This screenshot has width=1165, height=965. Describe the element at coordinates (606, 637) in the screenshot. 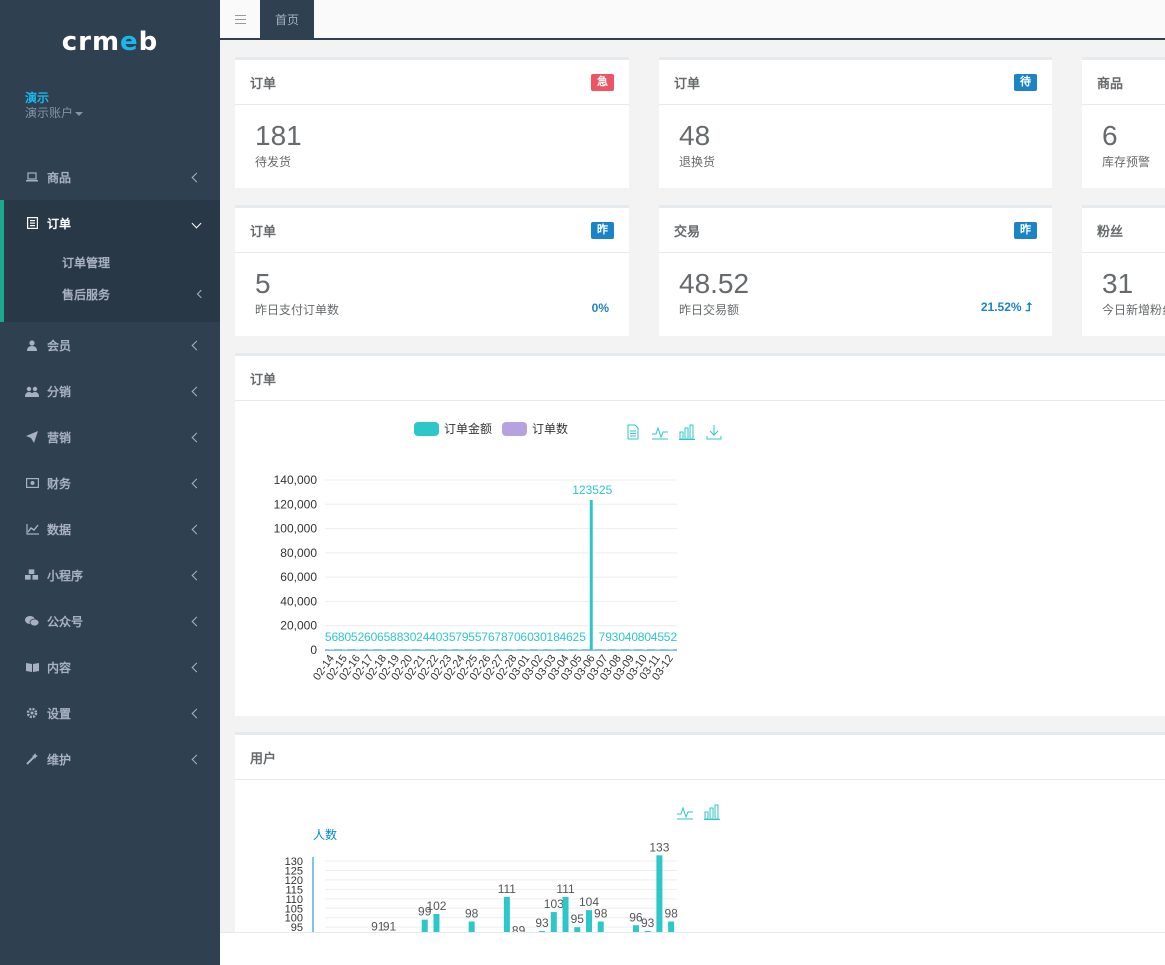

I see `bar-value-label: 79` at that location.